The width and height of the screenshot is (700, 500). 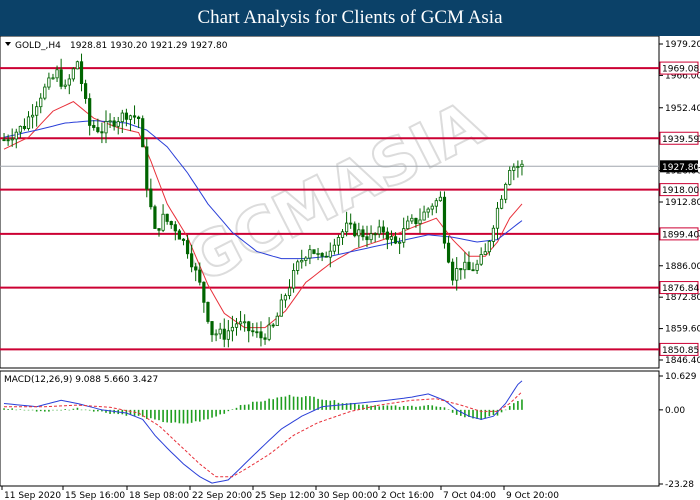 What do you see at coordinates (680, 289) in the screenshot?
I see `level-label: 1876.84` at bounding box center [680, 289].